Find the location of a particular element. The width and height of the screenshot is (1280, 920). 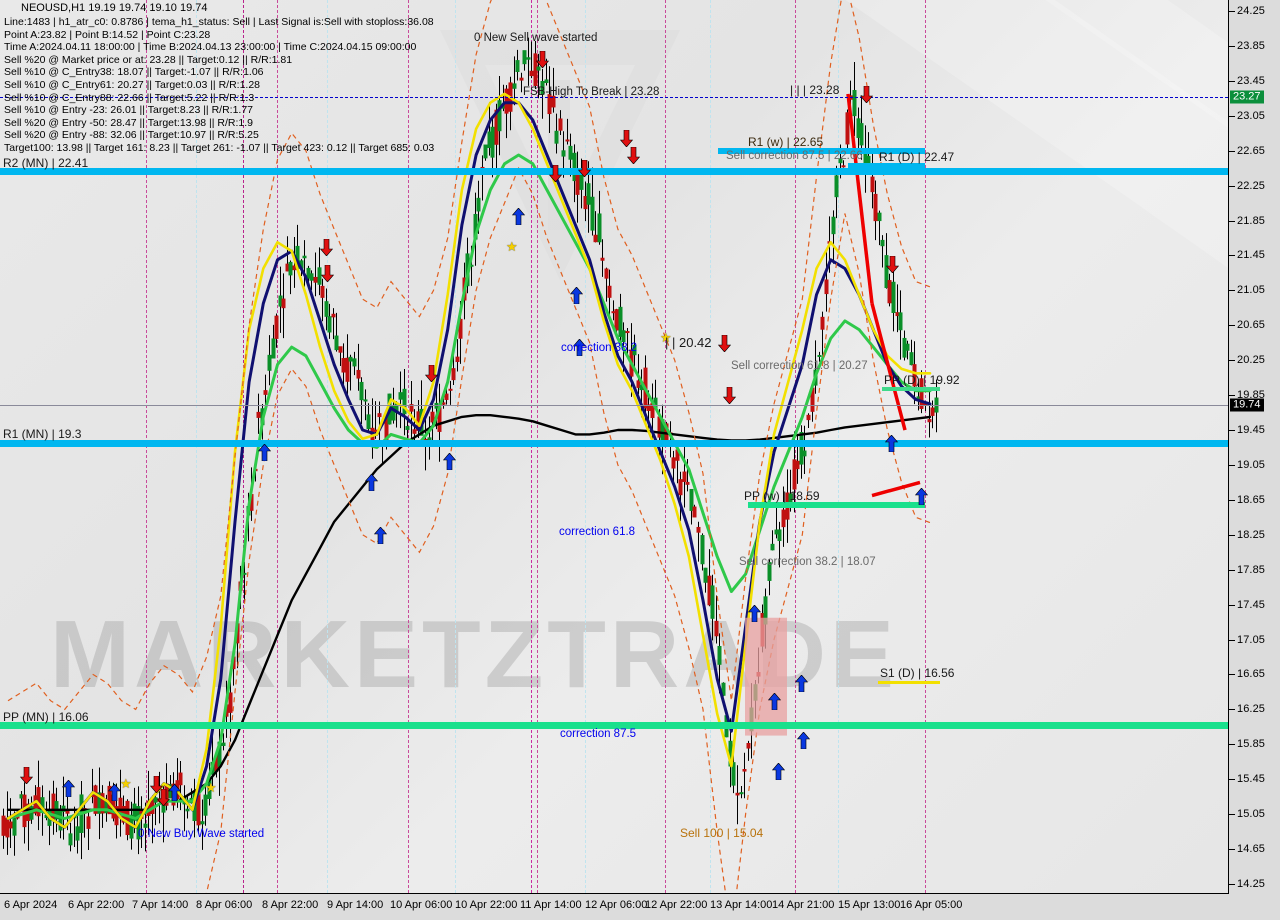

annotation-sell-100: Sell 100 | 15.04 is located at coordinates (722, 833).